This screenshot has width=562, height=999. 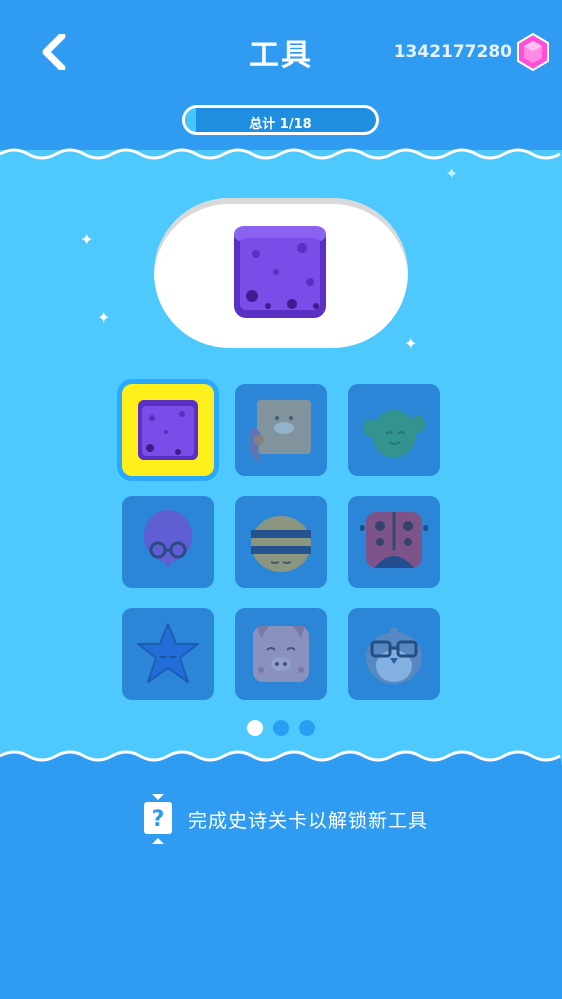 I want to click on gem-count: 1342177280, so click(x=452, y=52).